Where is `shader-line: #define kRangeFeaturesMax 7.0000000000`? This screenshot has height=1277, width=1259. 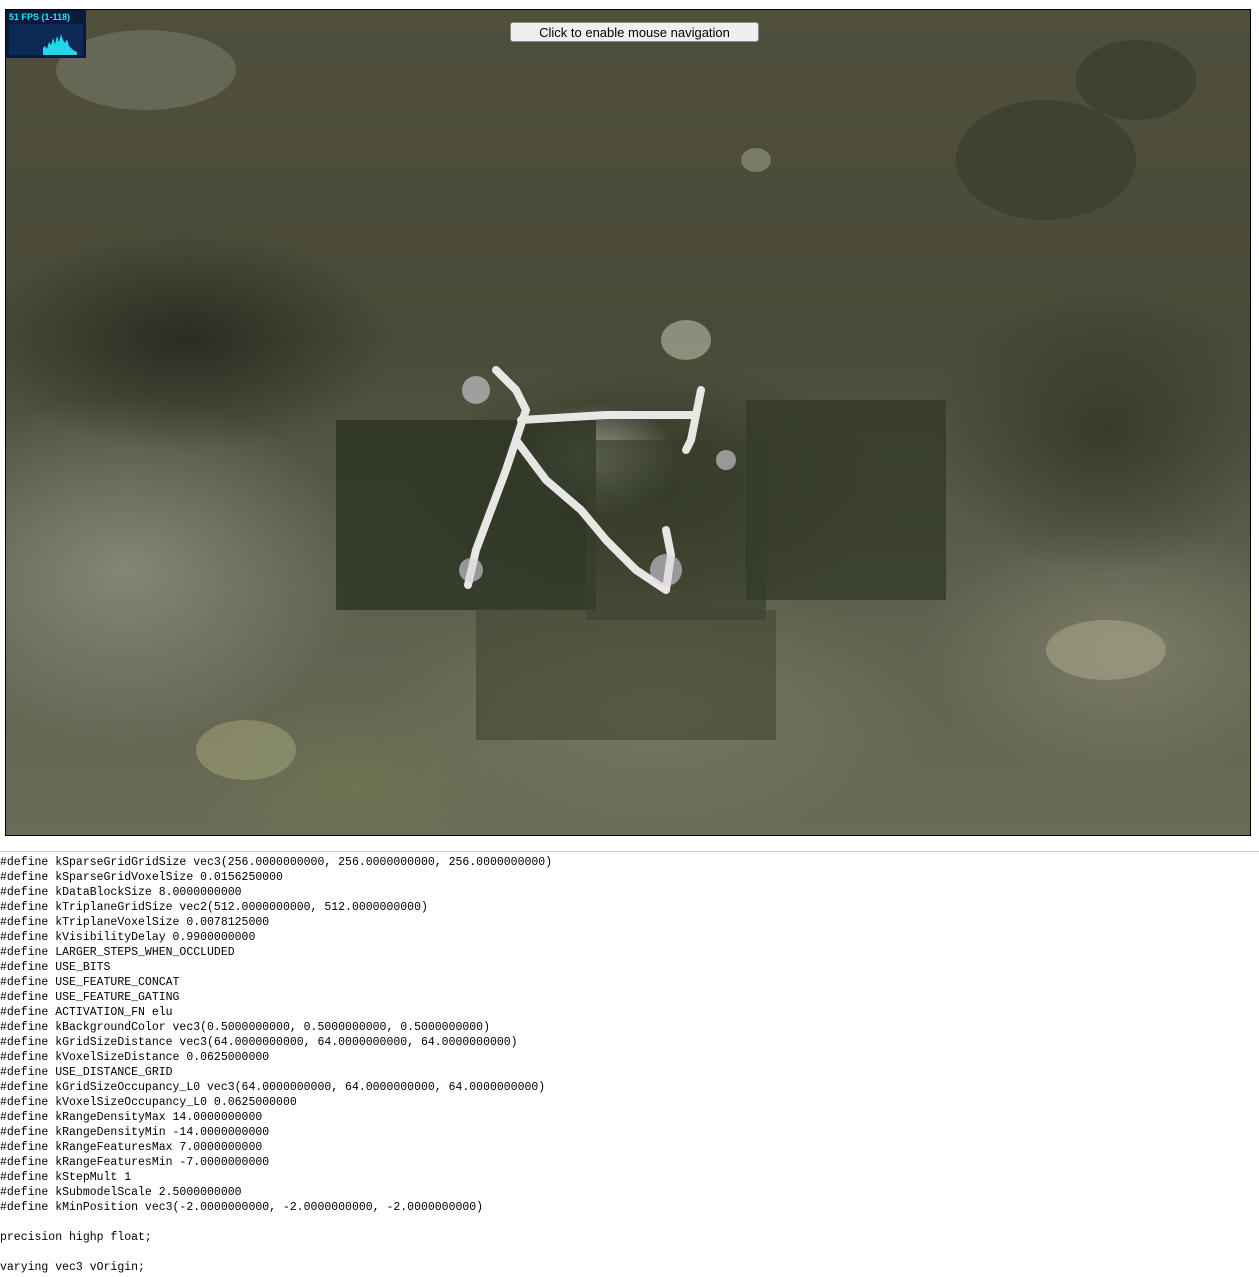
shader-line: #define kRangeFeaturesMax 7.0000000000 is located at coordinates (131, 1147).